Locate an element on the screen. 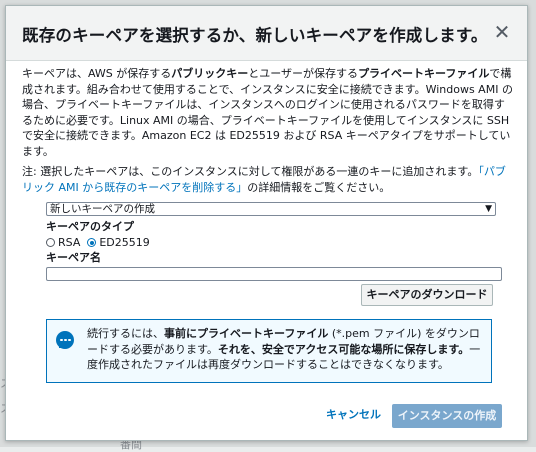 This screenshot has width=536, height=452. key-pair-select: 新しいキーペアの作成 ▼ is located at coordinates (271, 209).